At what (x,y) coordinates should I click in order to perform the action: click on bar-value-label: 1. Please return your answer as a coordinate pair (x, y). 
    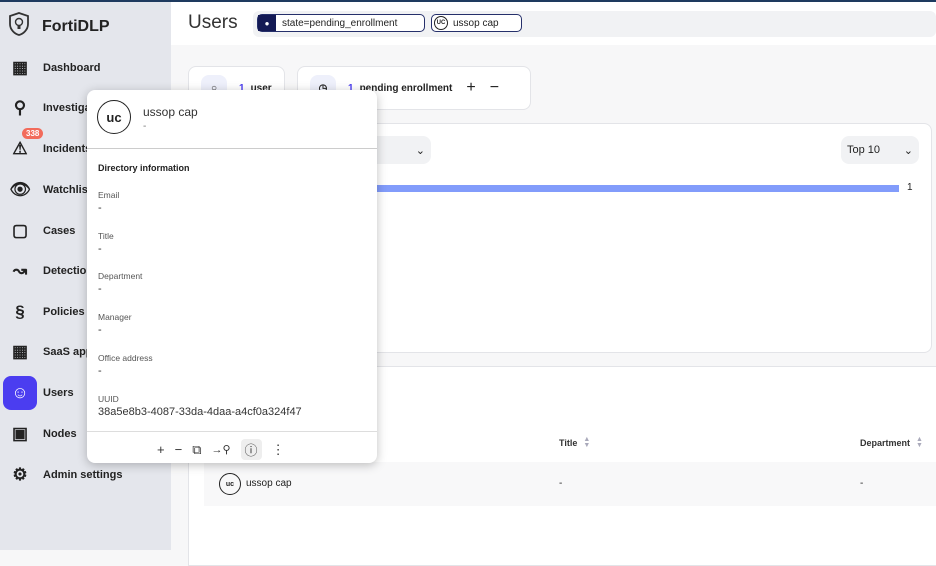
    Looking at the image, I should click on (910, 187).